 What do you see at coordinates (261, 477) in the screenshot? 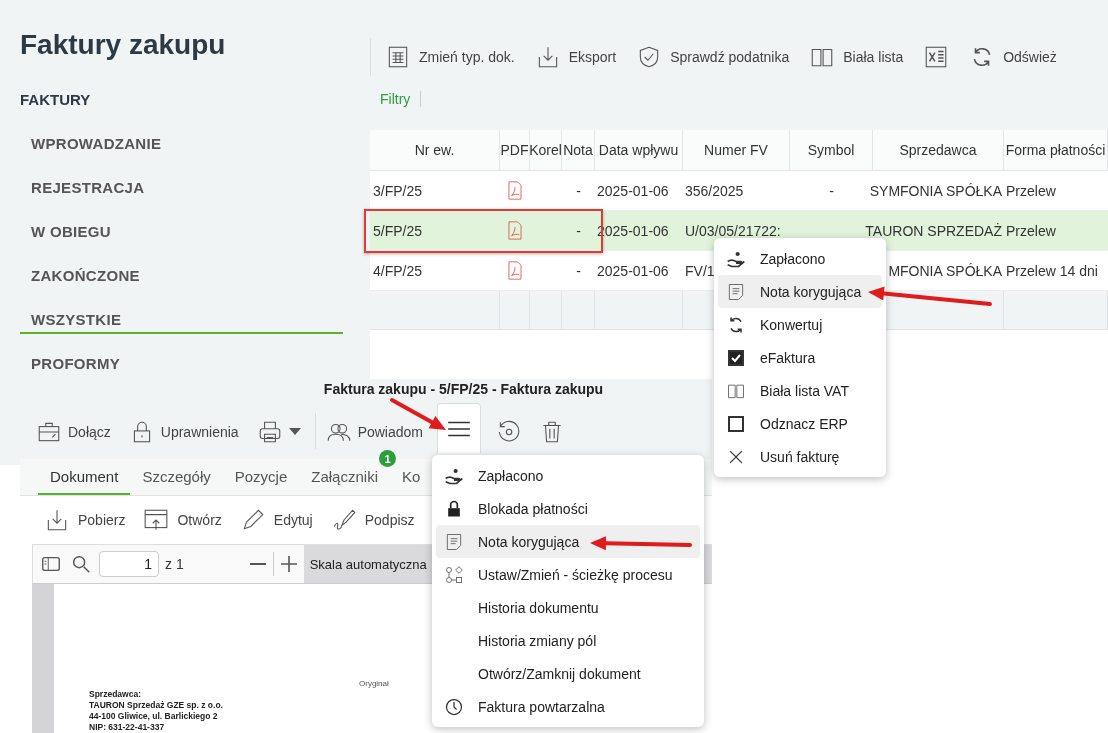
I see `tab: Pozycje` at bounding box center [261, 477].